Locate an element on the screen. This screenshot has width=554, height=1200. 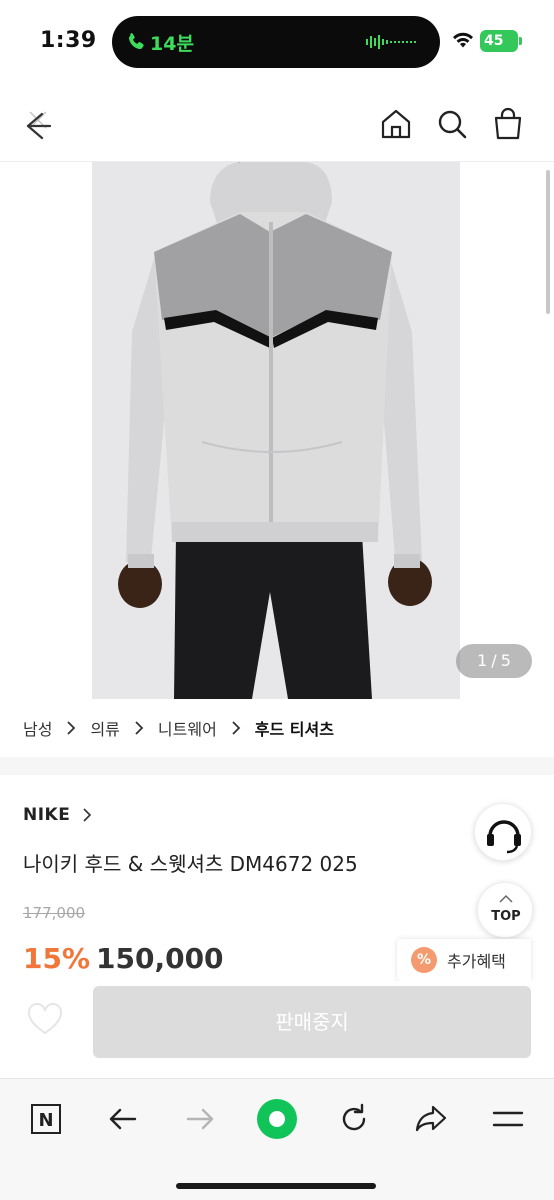
wifi-icon is located at coordinates (463, 40).